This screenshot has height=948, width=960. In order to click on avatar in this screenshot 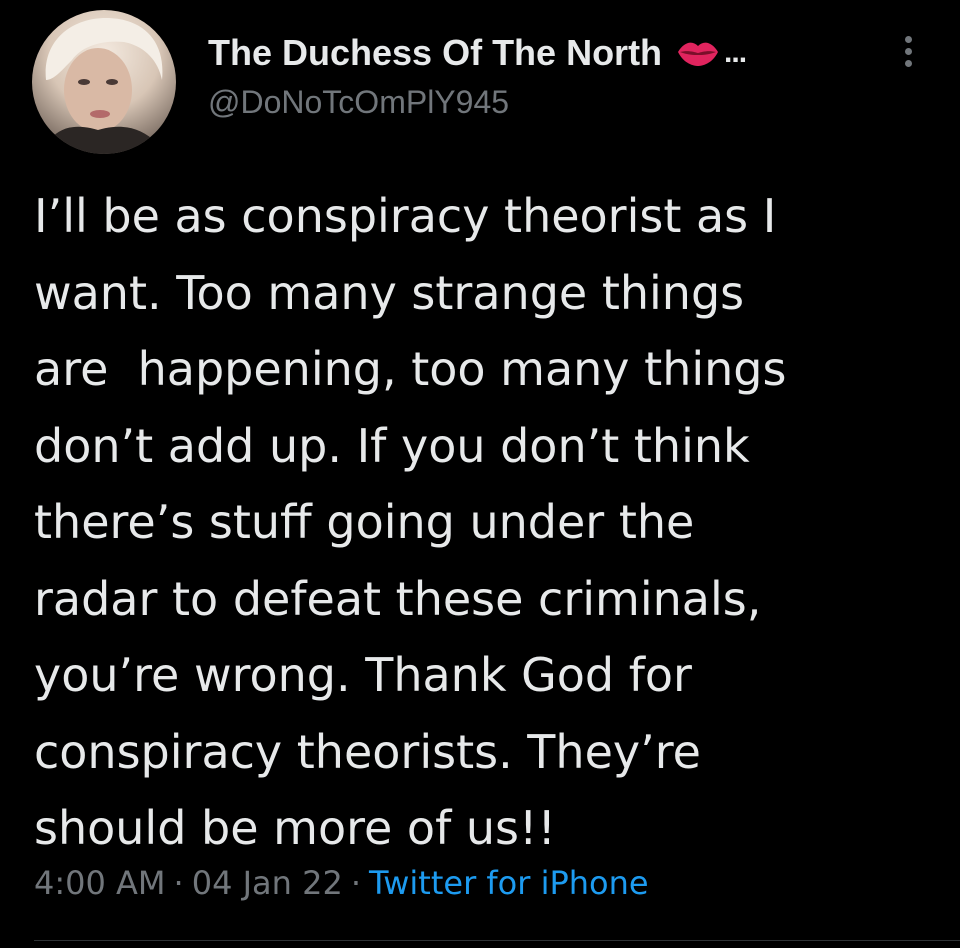, I will do `click(104, 82)`.